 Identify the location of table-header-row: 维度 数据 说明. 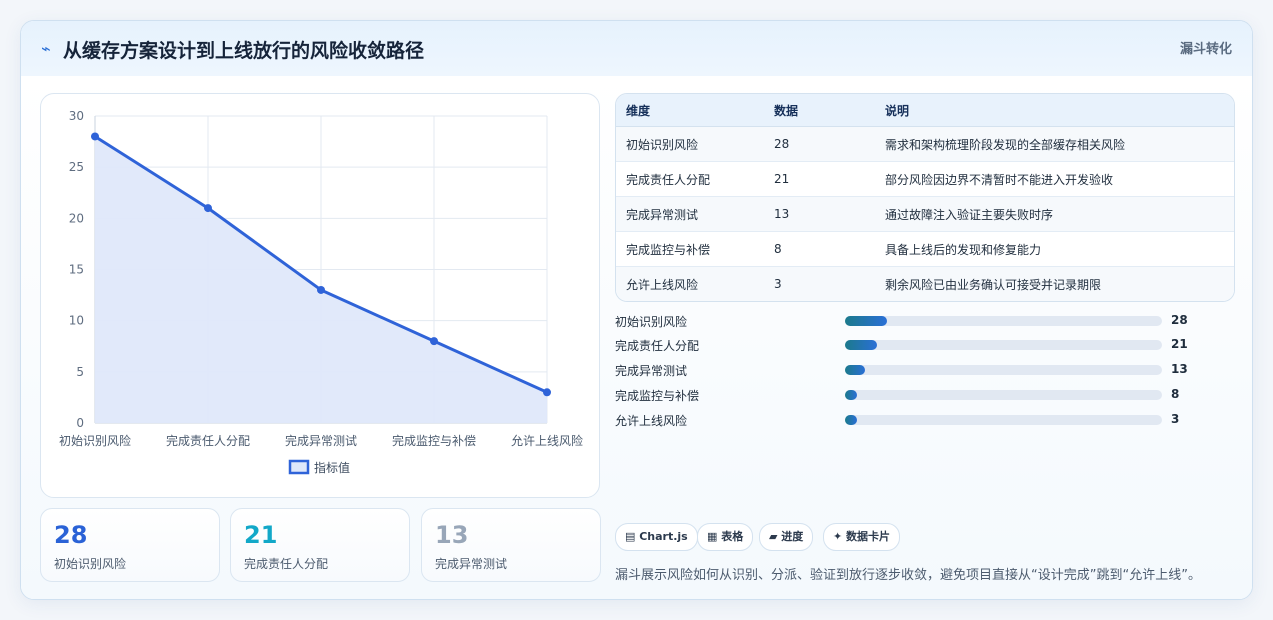
(925, 110).